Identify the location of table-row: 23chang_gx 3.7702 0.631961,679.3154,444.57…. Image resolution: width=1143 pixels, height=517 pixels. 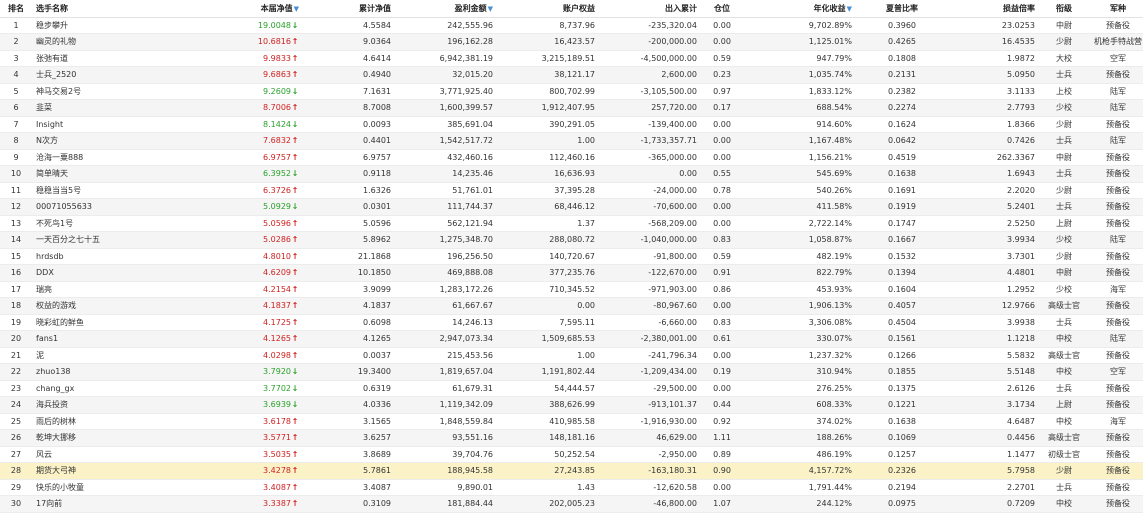
(571, 388).